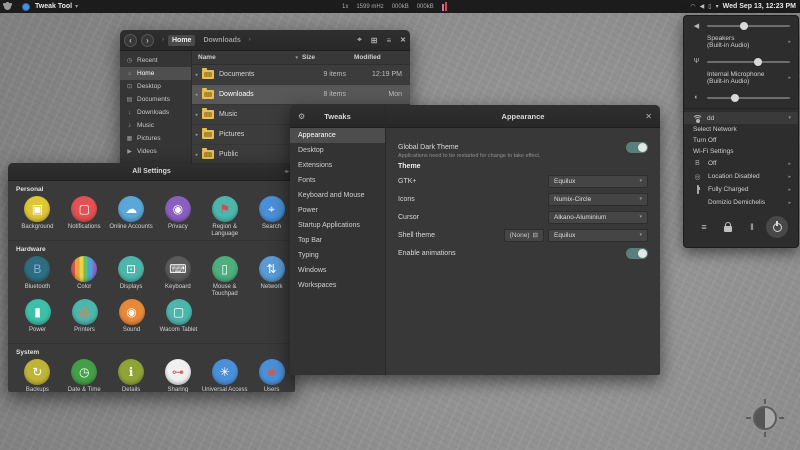  What do you see at coordinates (155, 99) in the screenshot?
I see `sidebar-item-documents: ▤ Documents` at bounding box center [155, 99].